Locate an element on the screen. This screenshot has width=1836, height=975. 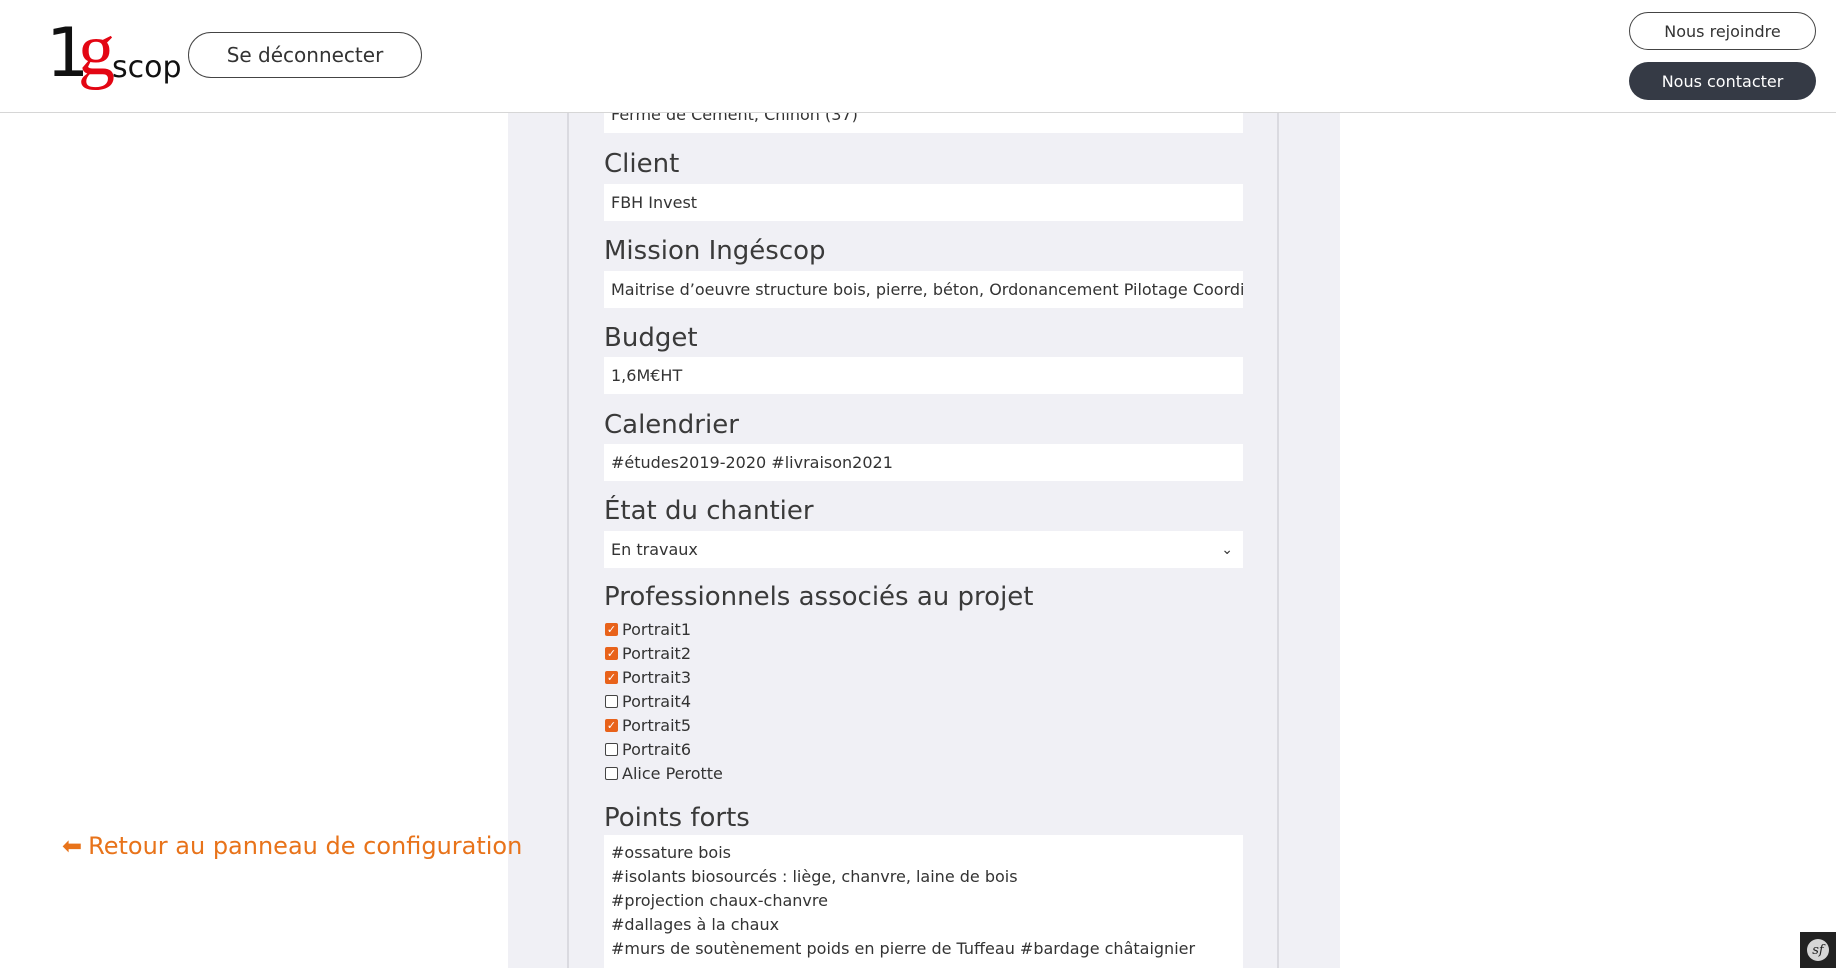
checkbox-item: Portrait4 is located at coordinates (648, 701).